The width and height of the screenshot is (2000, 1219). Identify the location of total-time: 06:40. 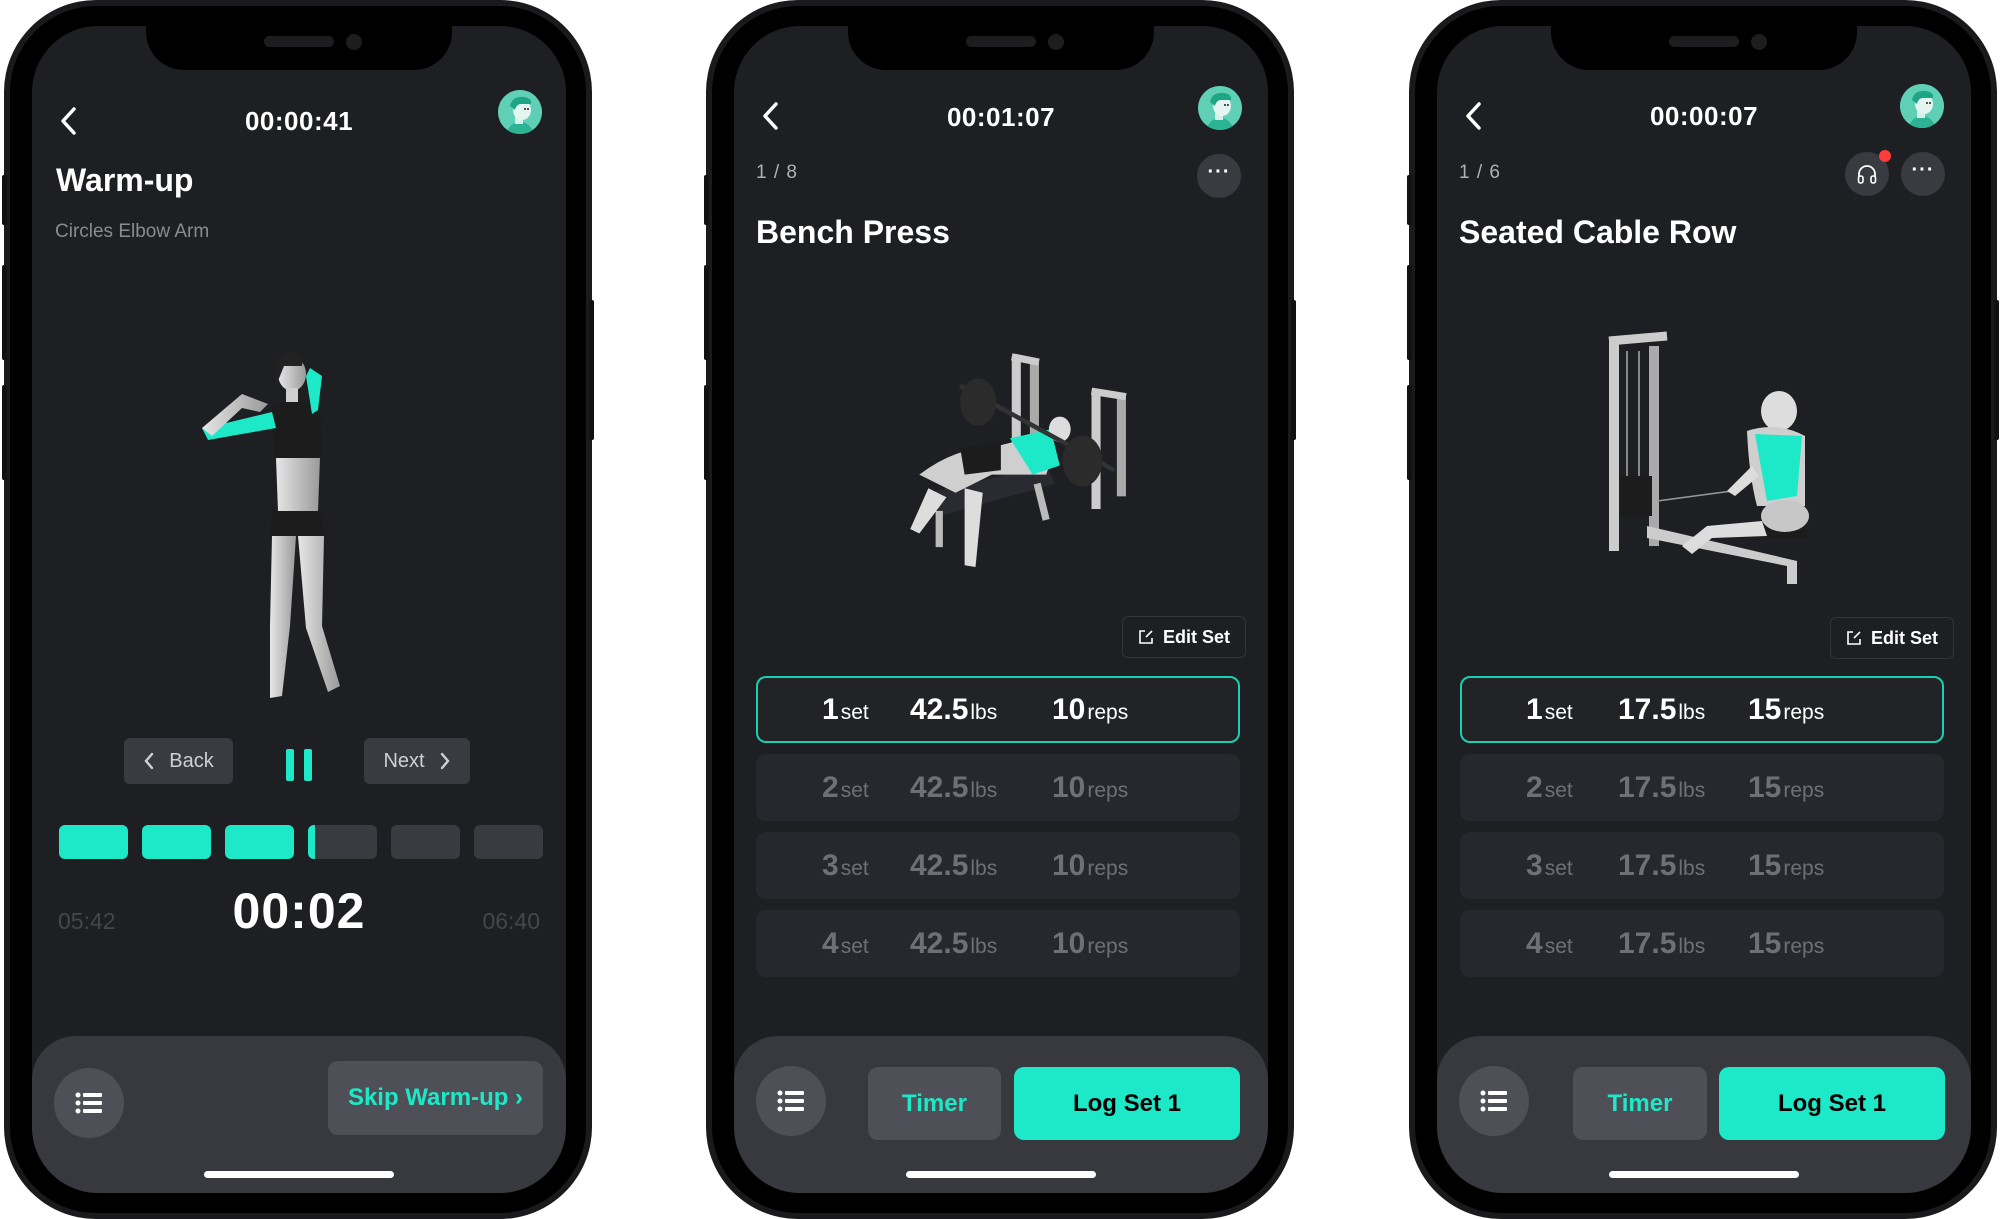
(511, 921).